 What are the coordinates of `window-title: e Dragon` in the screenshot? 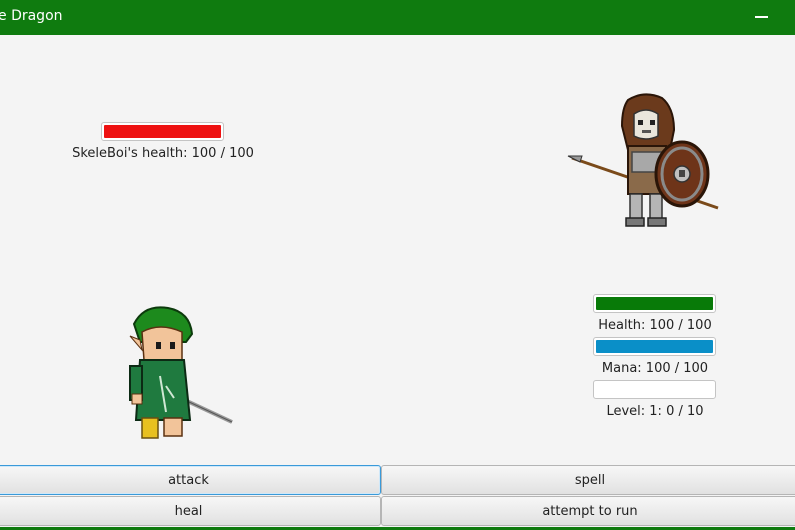 It's located at (31, 16).